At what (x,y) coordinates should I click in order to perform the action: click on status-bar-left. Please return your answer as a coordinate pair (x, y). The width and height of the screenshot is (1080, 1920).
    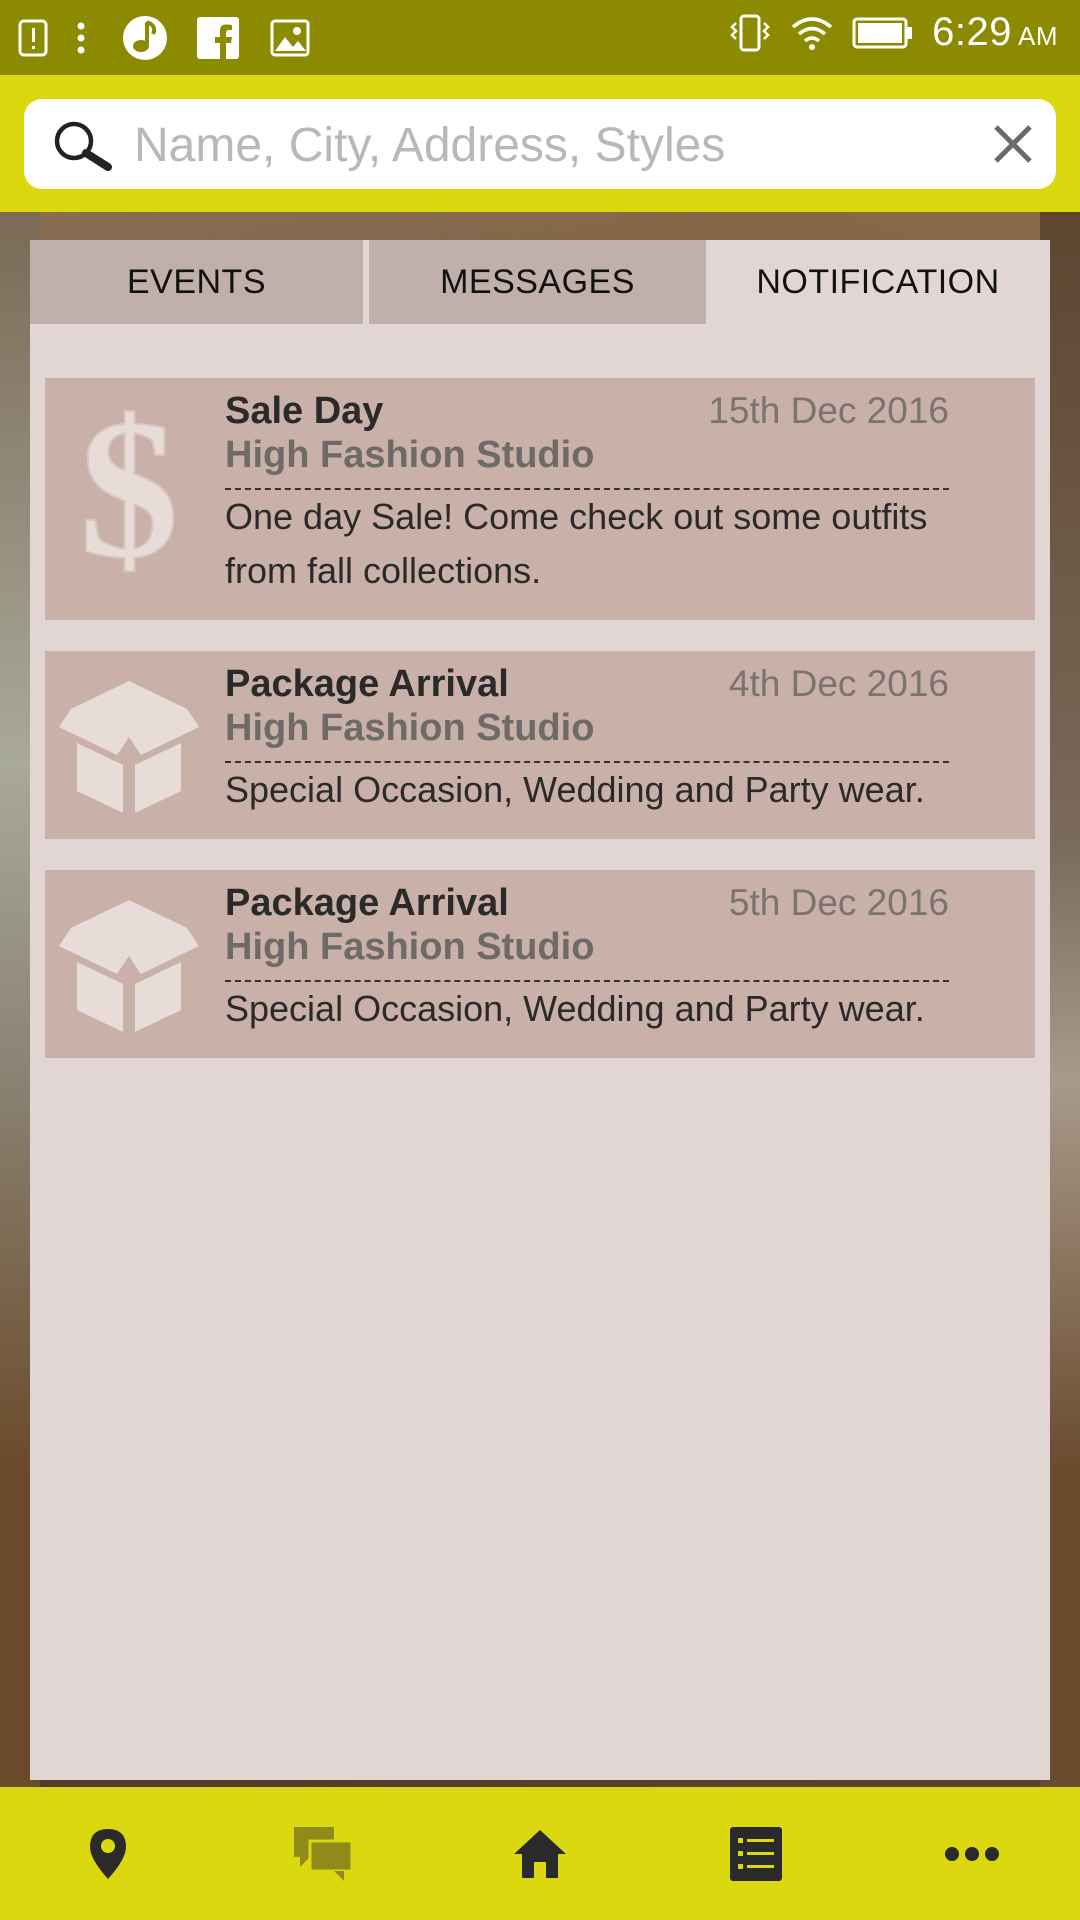
    Looking at the image, I should click on (170, 38).